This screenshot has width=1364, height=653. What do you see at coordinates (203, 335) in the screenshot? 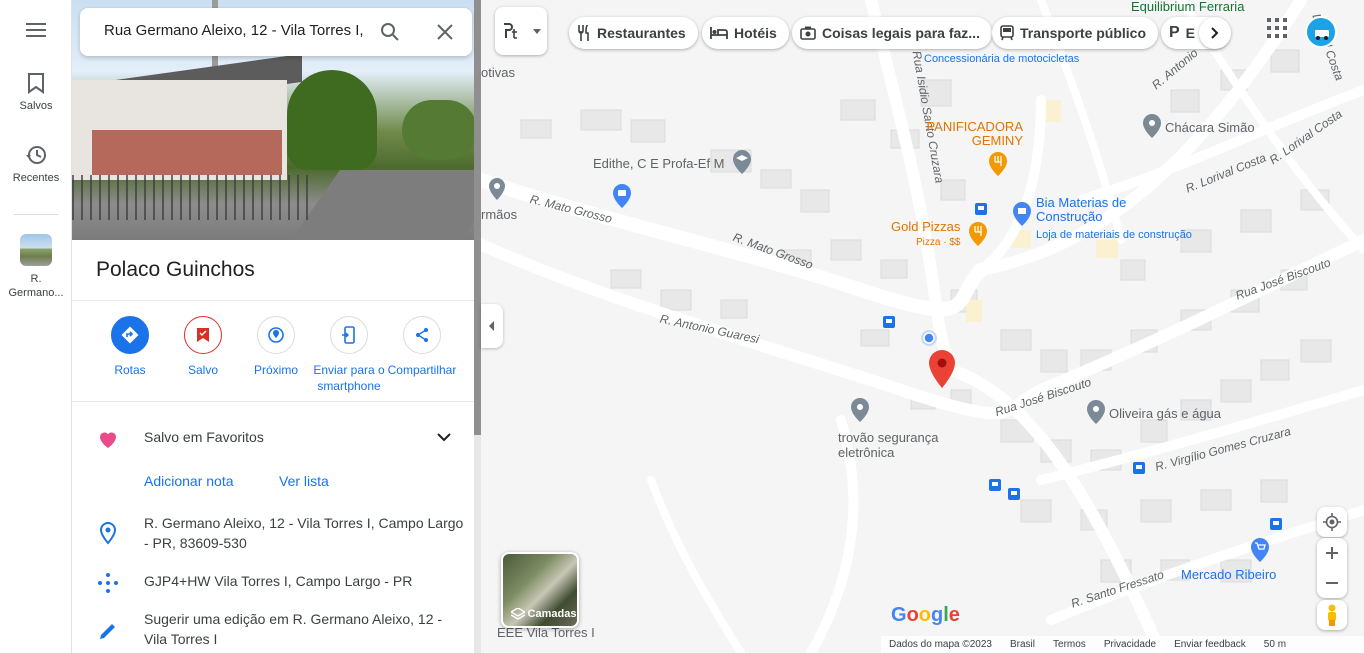
I see `bookmark-filled-icon` at bounding box center [203, 335].